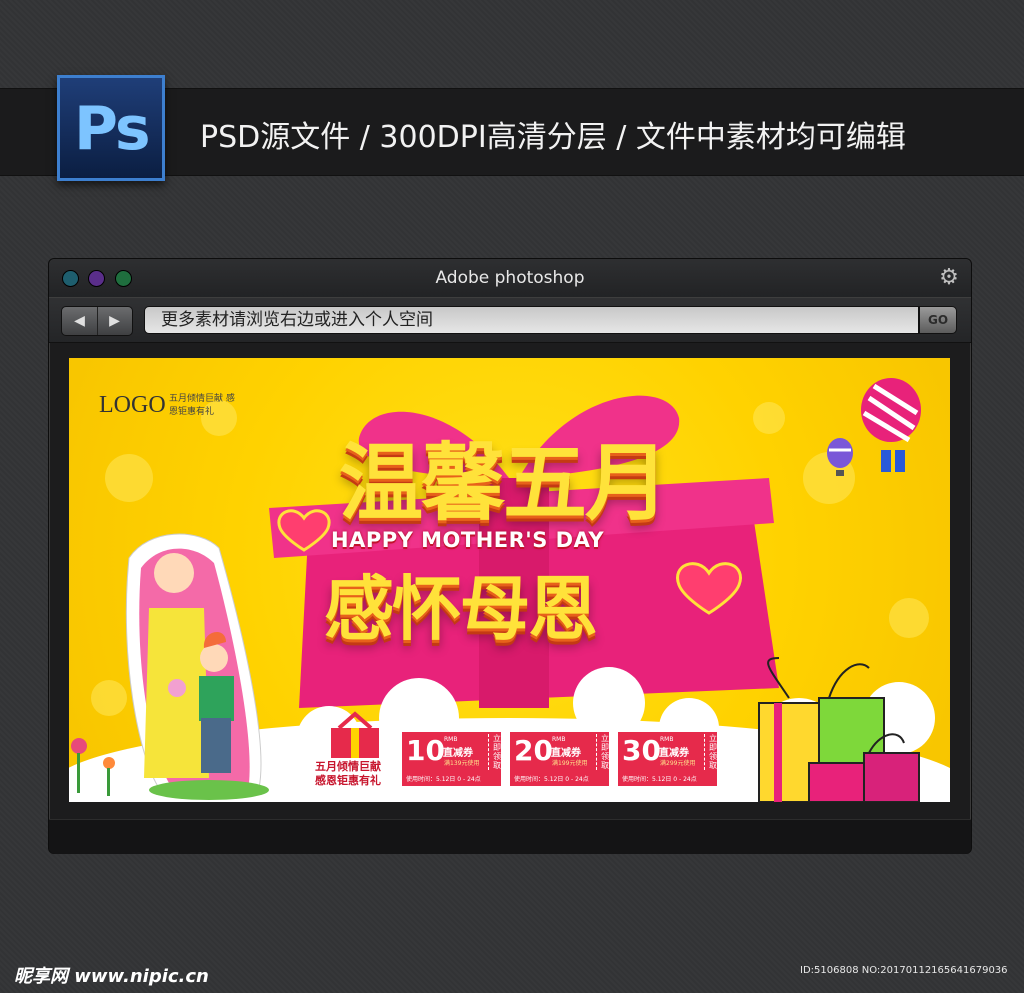 The image size is (1024, 993). I want to click on coupon-condition: 满299元使用, so click(678, 763).